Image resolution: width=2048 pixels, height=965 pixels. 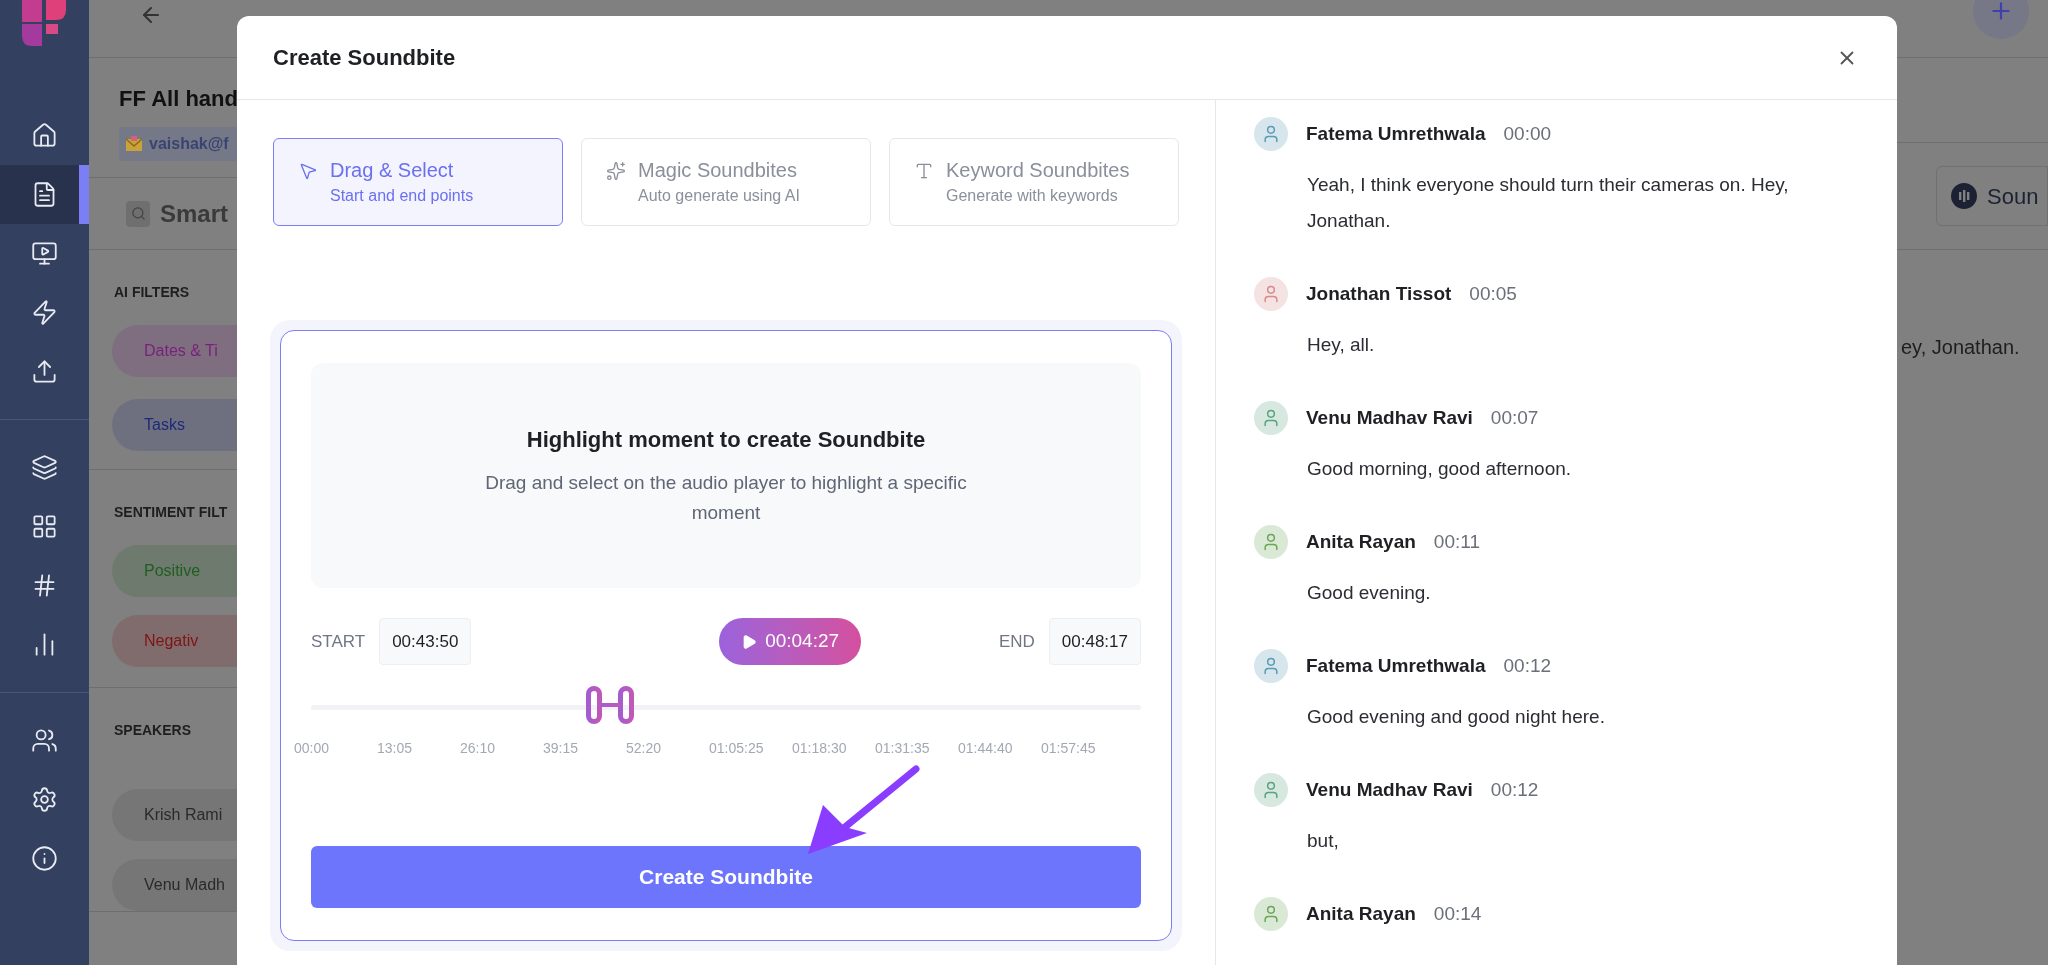 I want to click on timestamp: 00:11, so click(x=1456, y=541).